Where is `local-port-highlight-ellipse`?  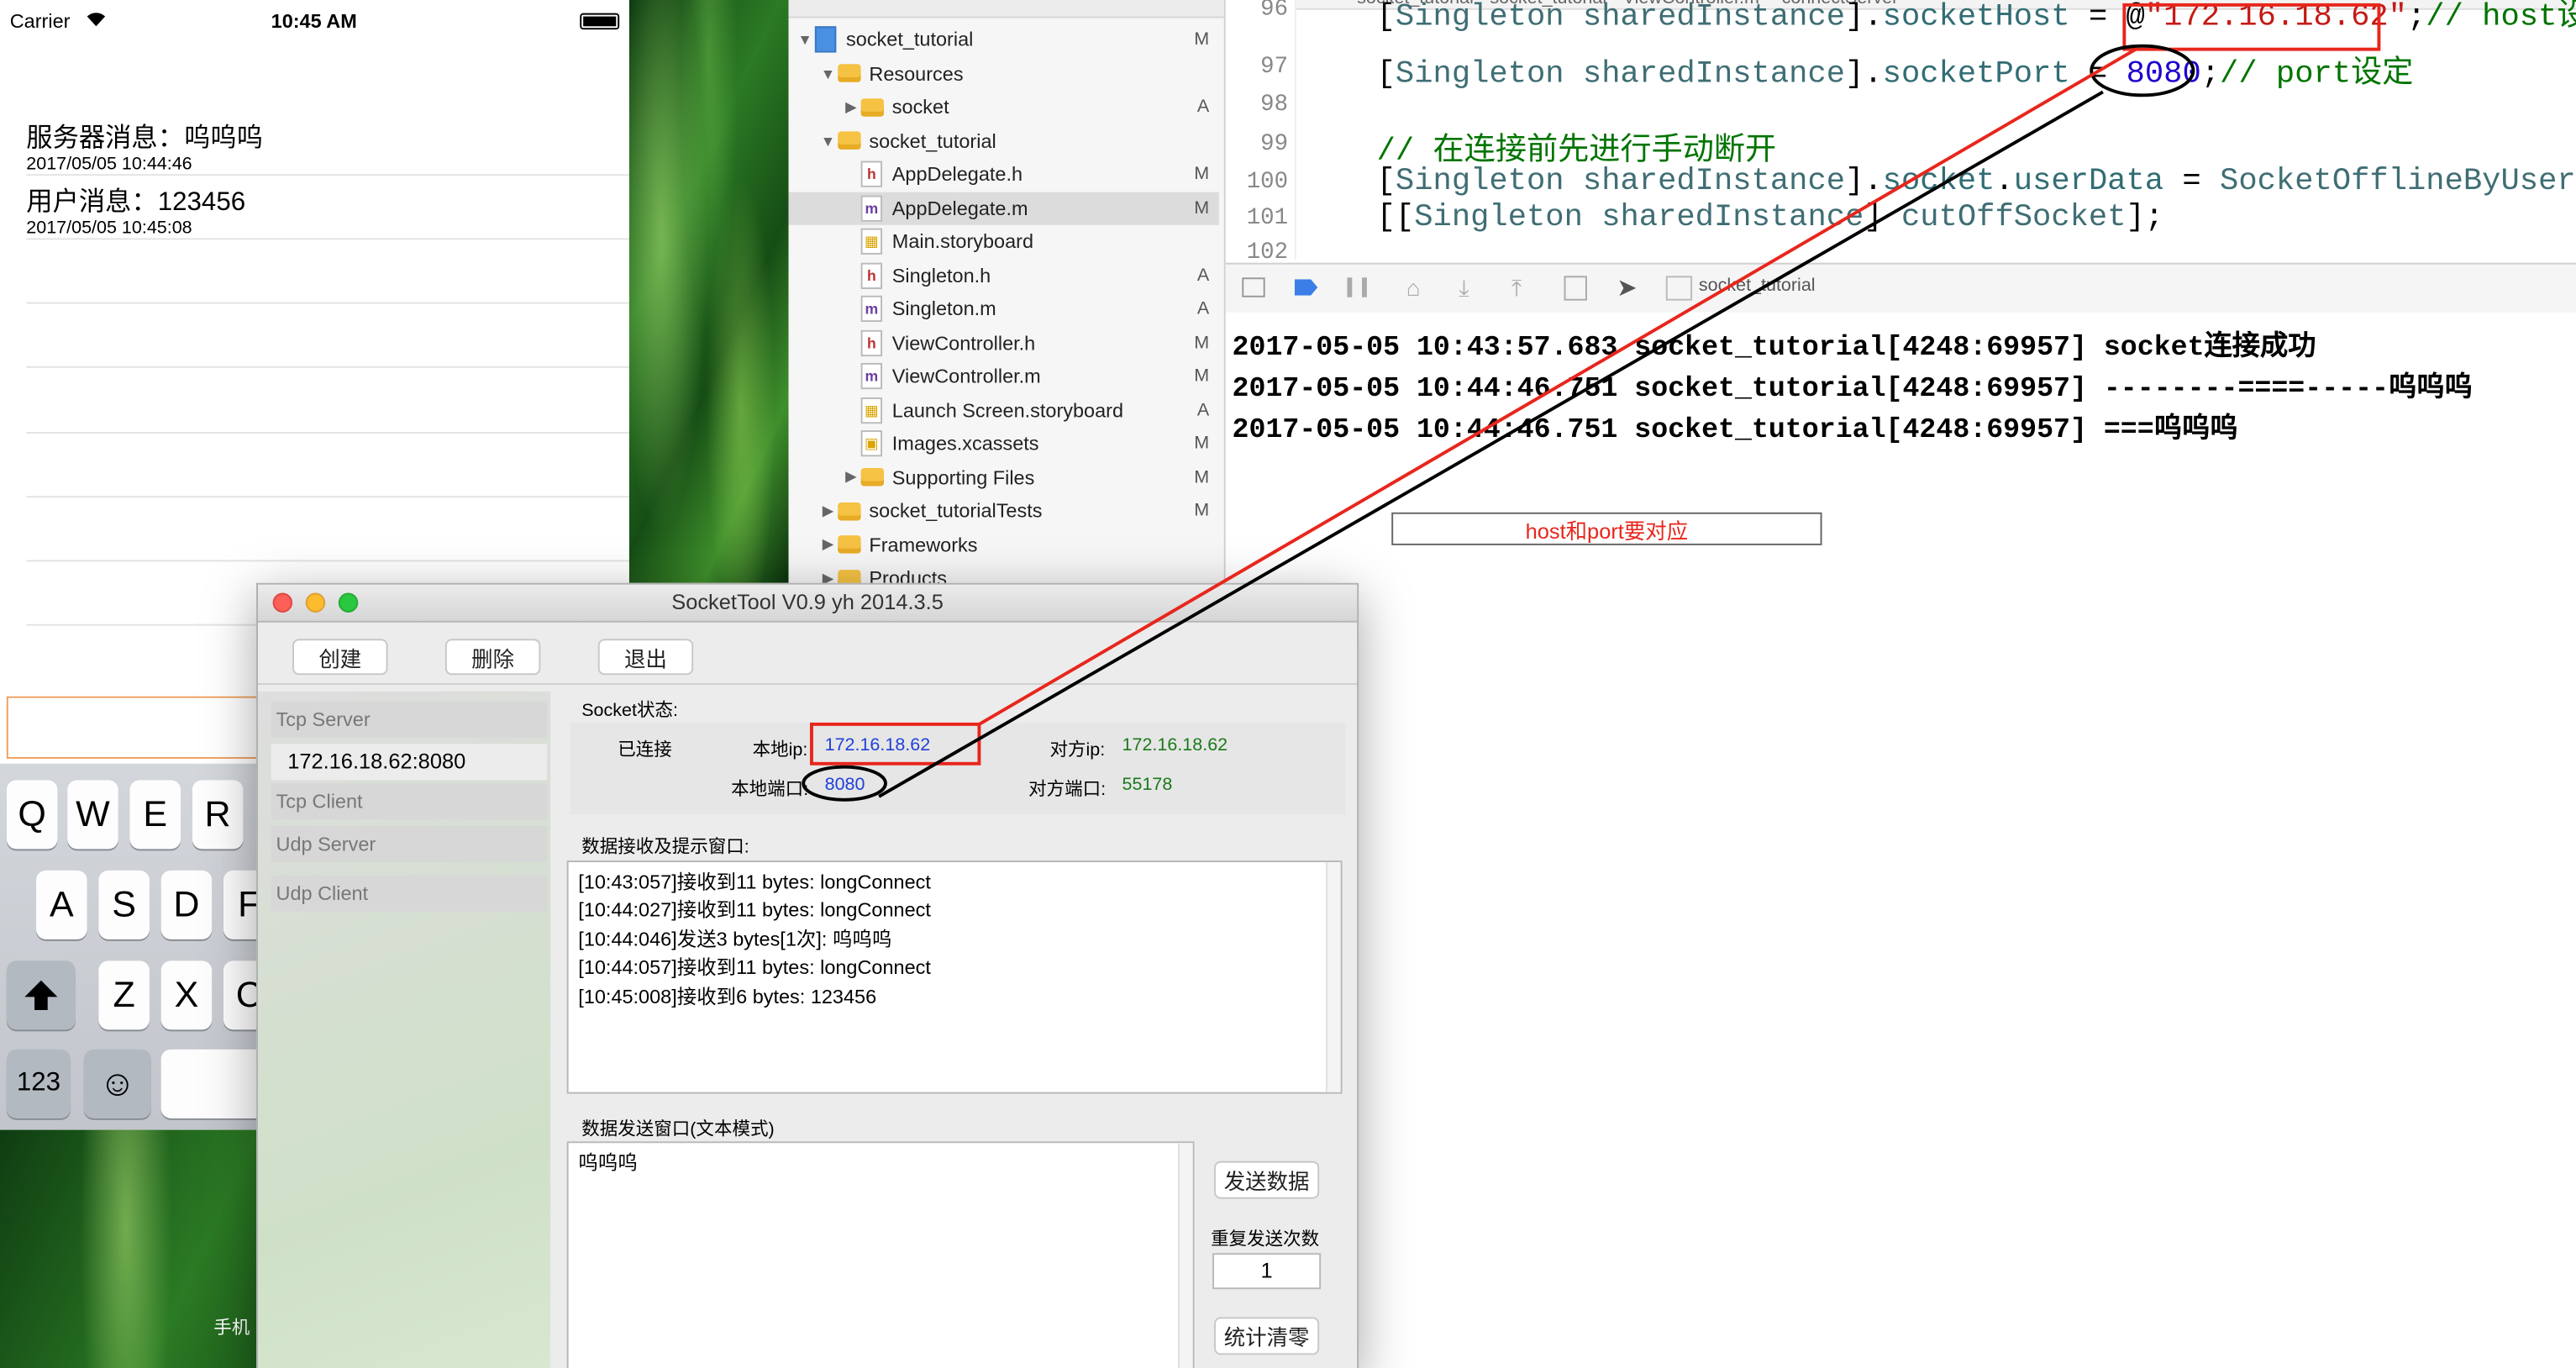
local-port-highlight-ellipse is located at coordinates (844, 783).